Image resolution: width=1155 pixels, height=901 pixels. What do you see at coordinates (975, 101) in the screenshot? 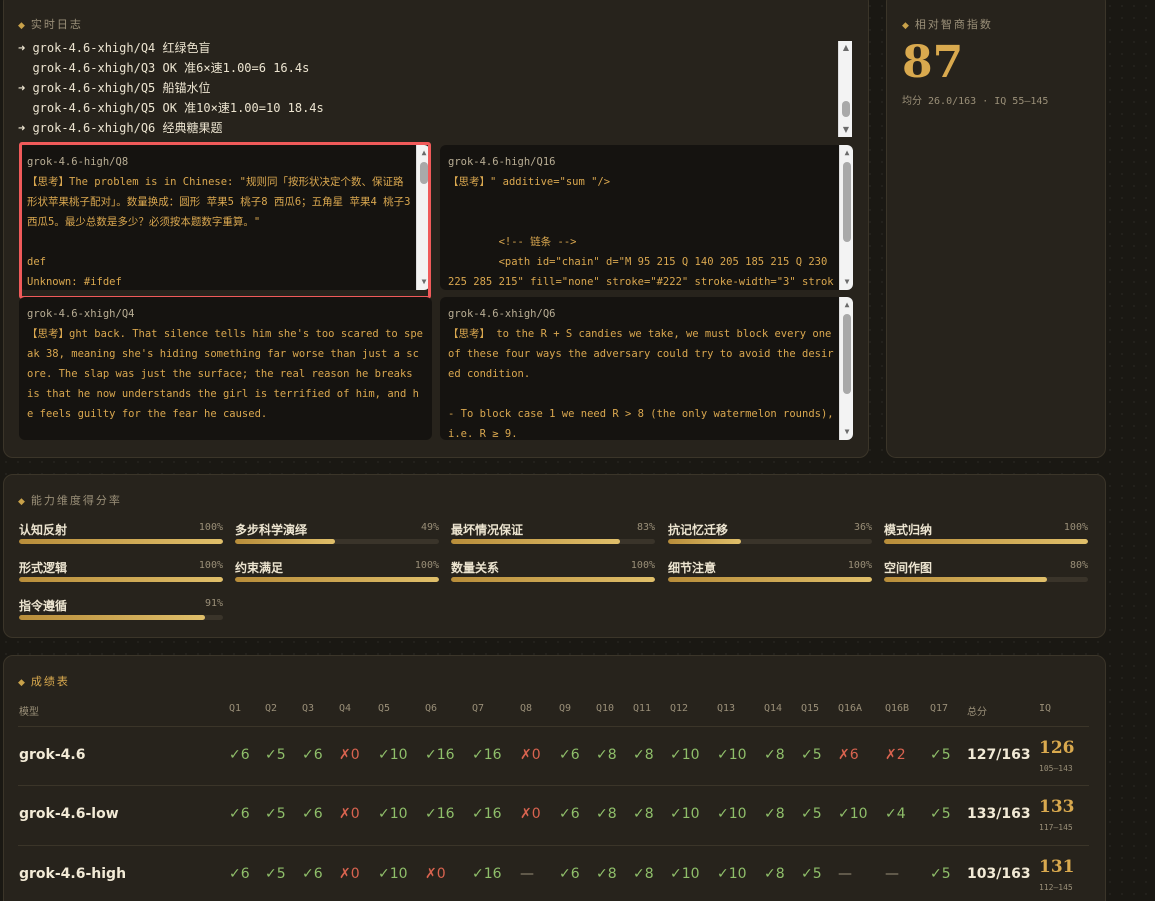
I see `iq-subtitle: 均分 26.0/163 · IQ 55–145` at bounding box center [975, 101].